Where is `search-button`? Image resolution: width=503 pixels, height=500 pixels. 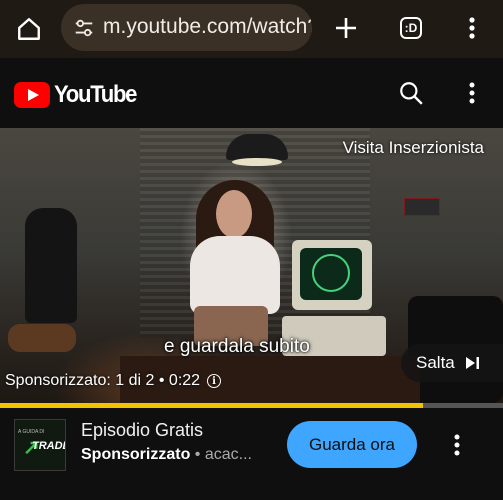
search-button is located at coordinates (411, 93).